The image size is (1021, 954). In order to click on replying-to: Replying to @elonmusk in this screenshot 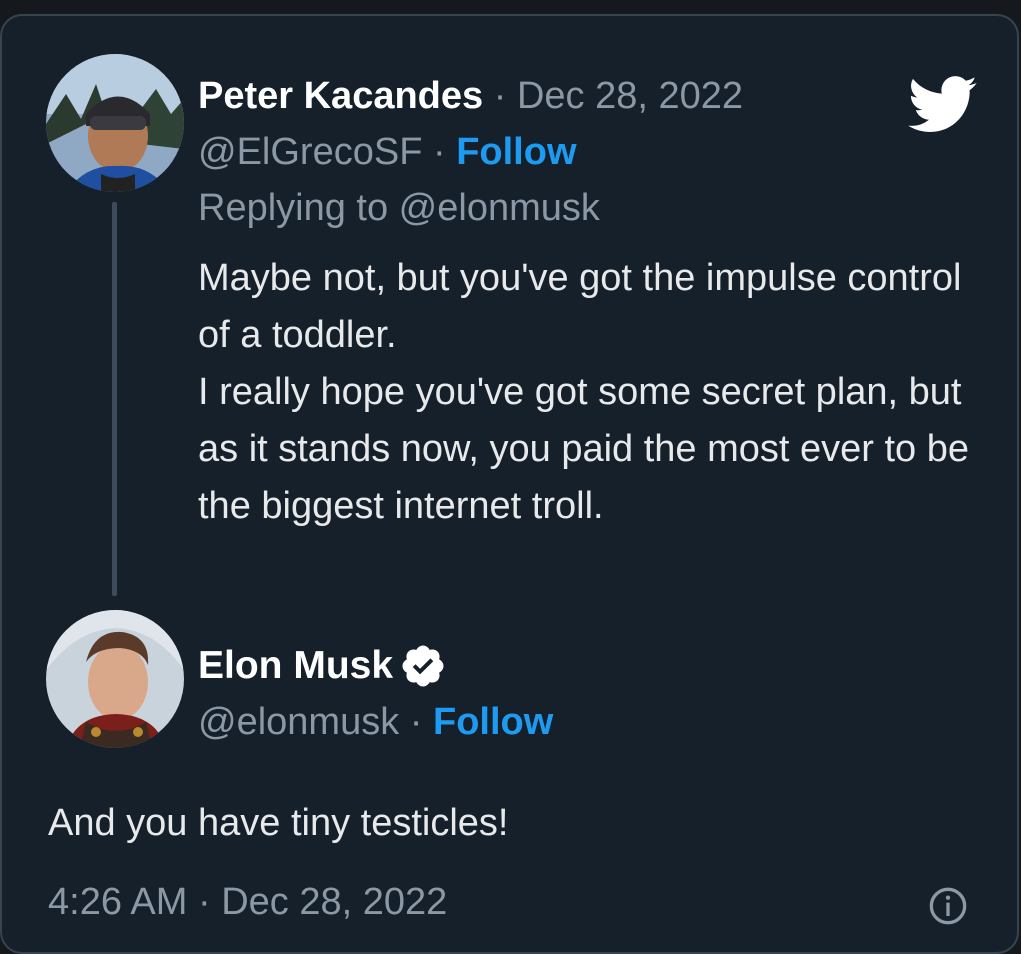, I will do `click(399, 208)`.